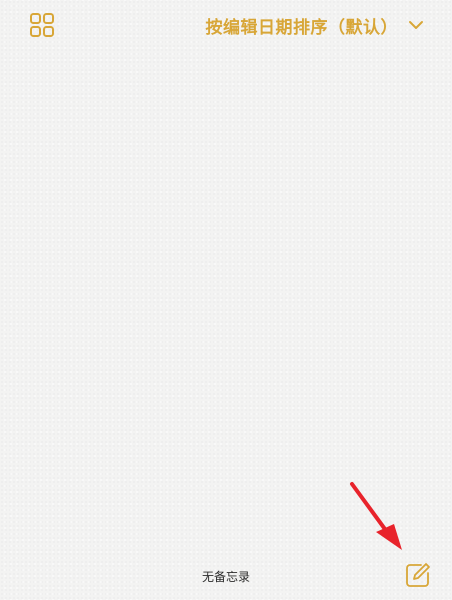 The image size is (452, 600). I want to click on compose-note-icon, so click(418, 575).